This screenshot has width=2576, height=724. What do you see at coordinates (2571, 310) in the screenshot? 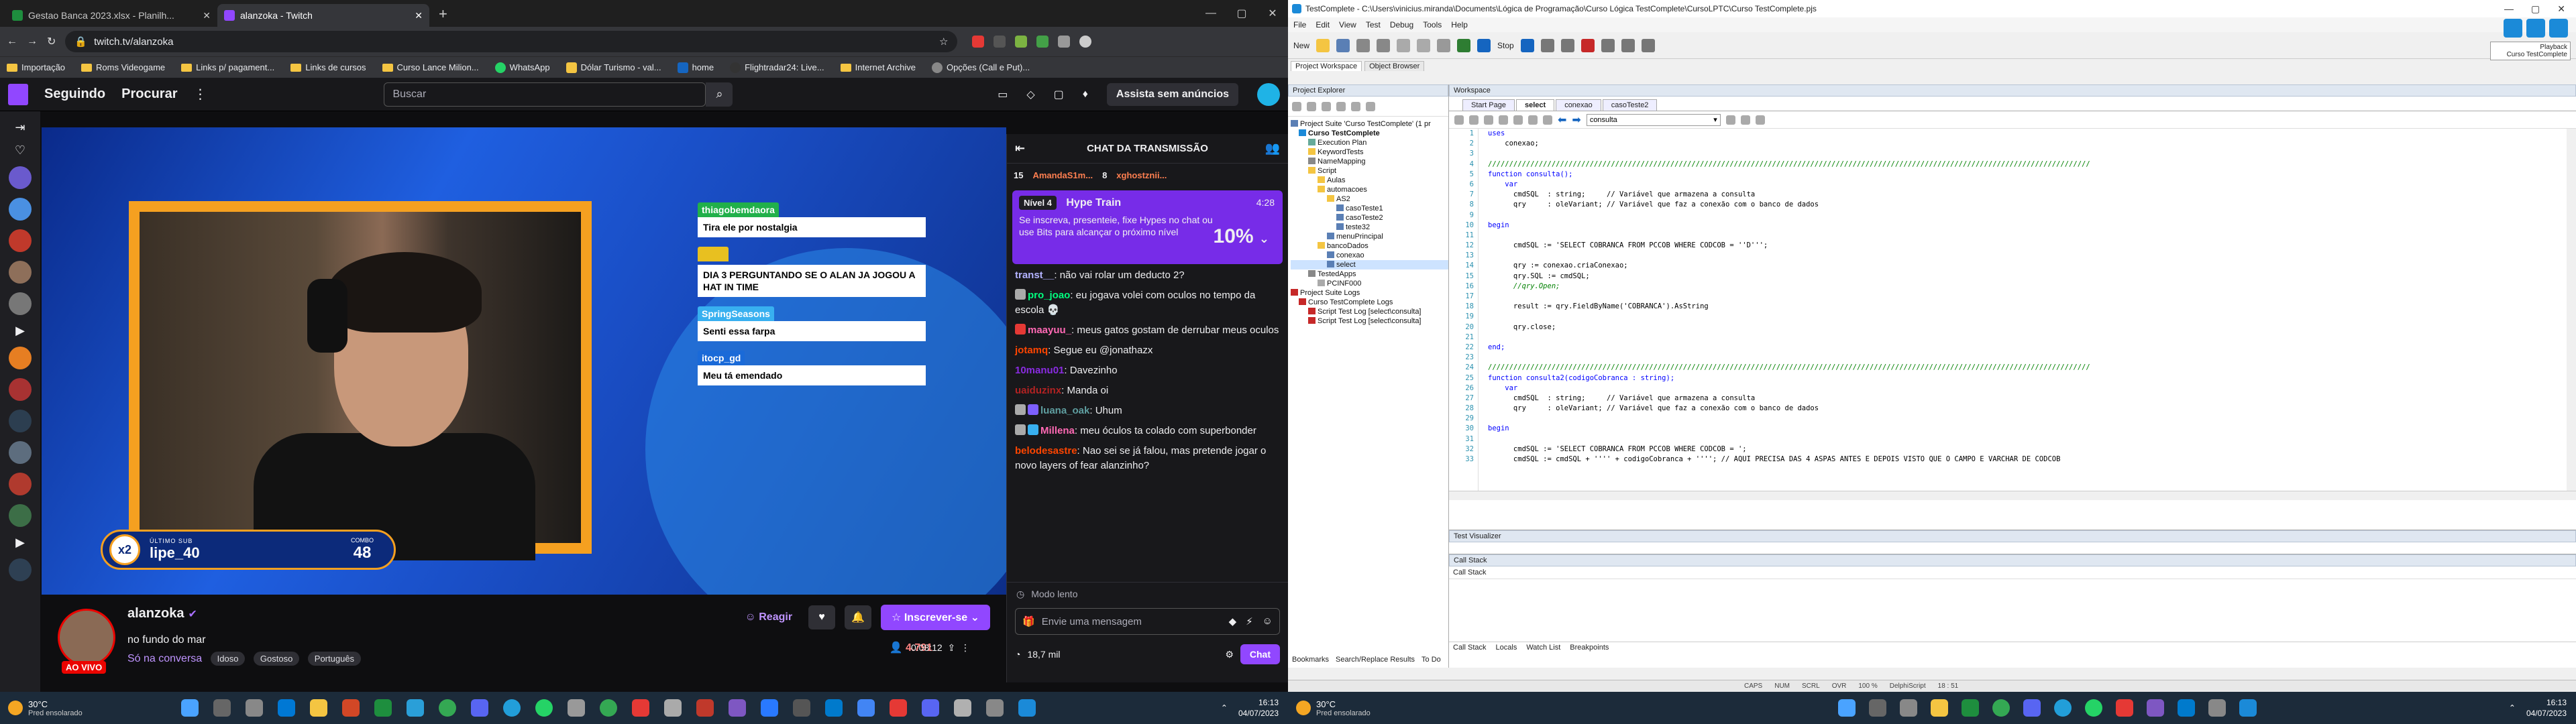
I see `vertical-scrollbar` at bounding box center [2571, 310].